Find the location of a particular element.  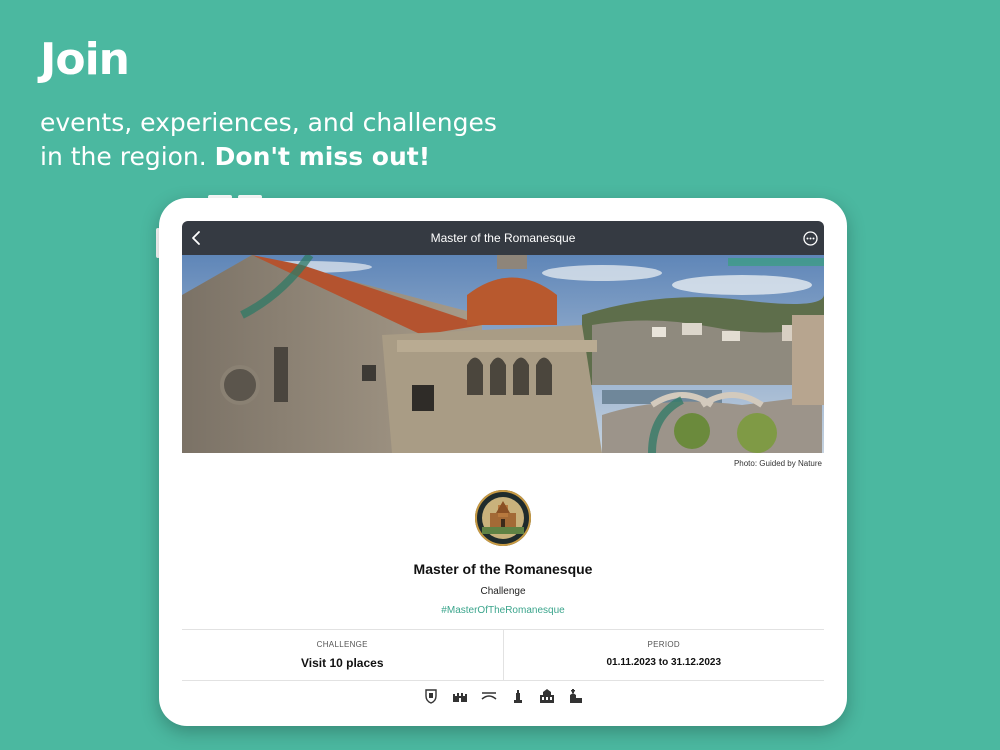

challenge-title: Master of the Romanesque is located at coordinates (503, 569).